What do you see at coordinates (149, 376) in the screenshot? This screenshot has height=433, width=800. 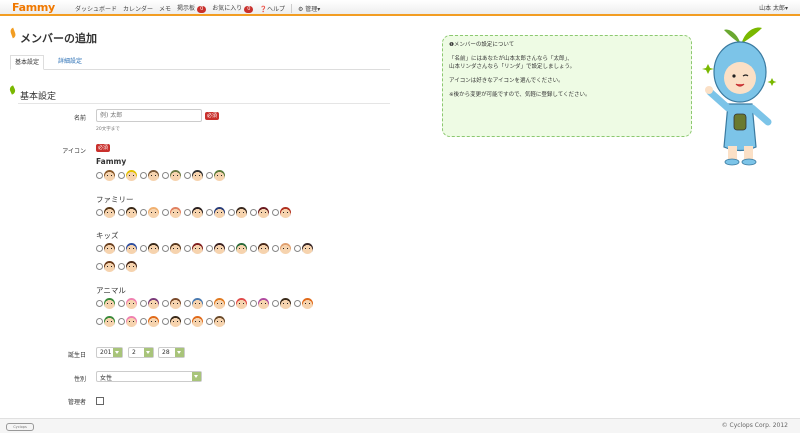 I see `gender-select: 女性` at bounding box center [149, 376].